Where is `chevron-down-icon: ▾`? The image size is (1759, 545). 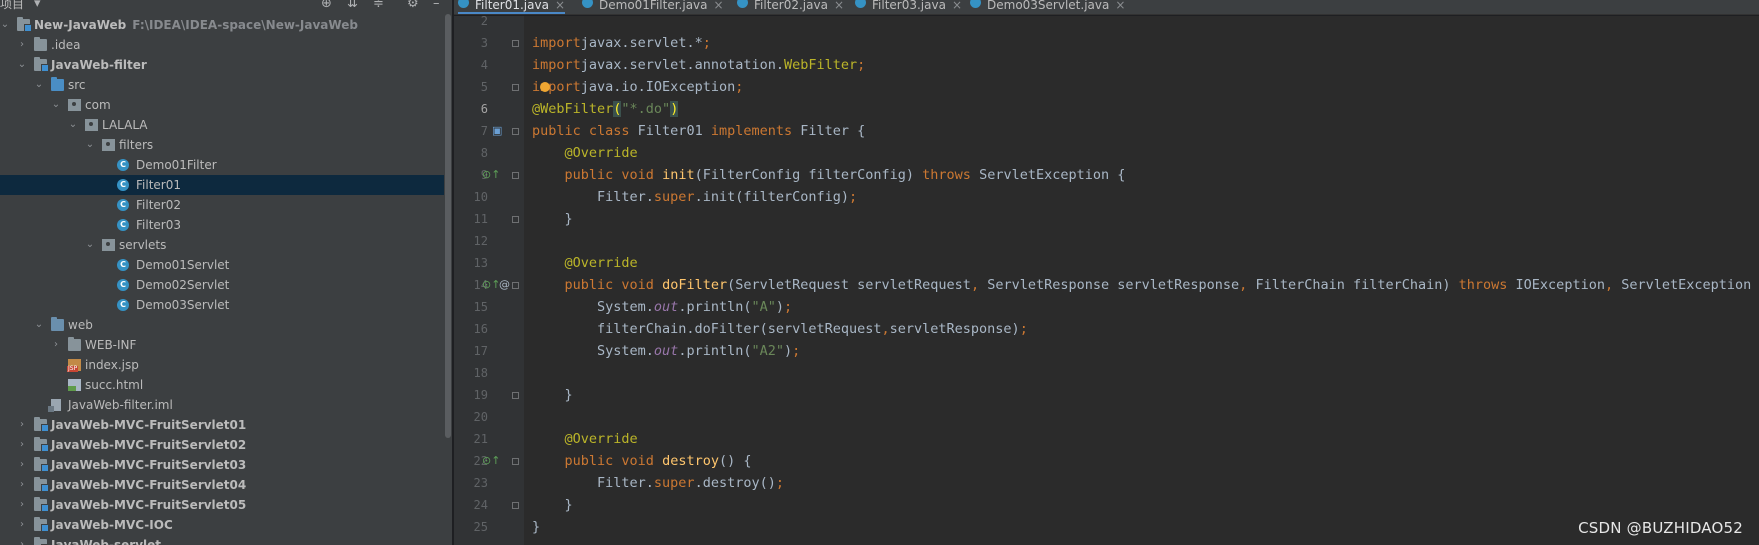 chevron-down-icon: ▾ is located at coordinates (37, 5).